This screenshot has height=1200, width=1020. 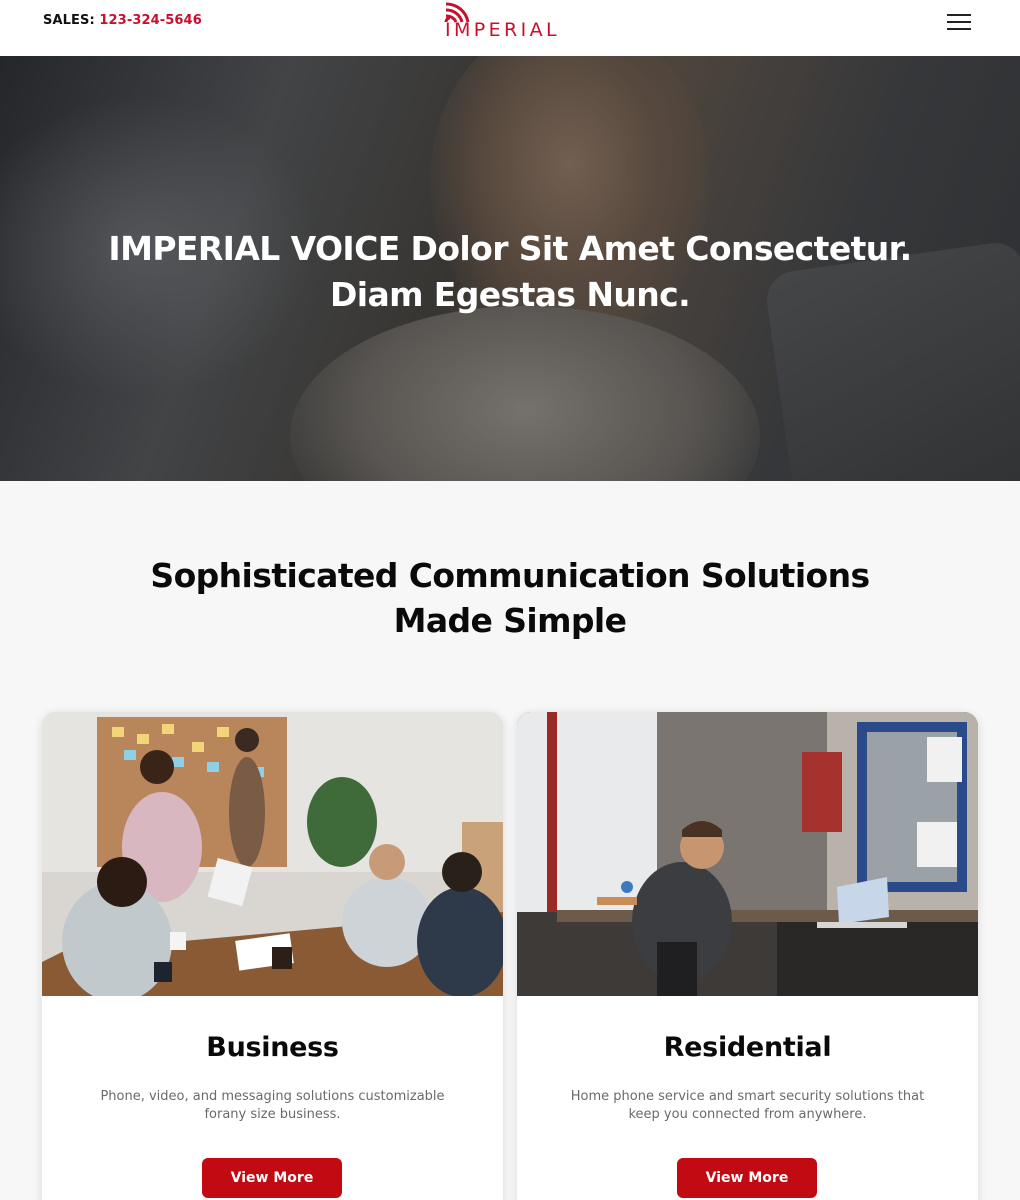 I want to click on logo-wordmark: IMPERIAL, so click(x=503, y=30).